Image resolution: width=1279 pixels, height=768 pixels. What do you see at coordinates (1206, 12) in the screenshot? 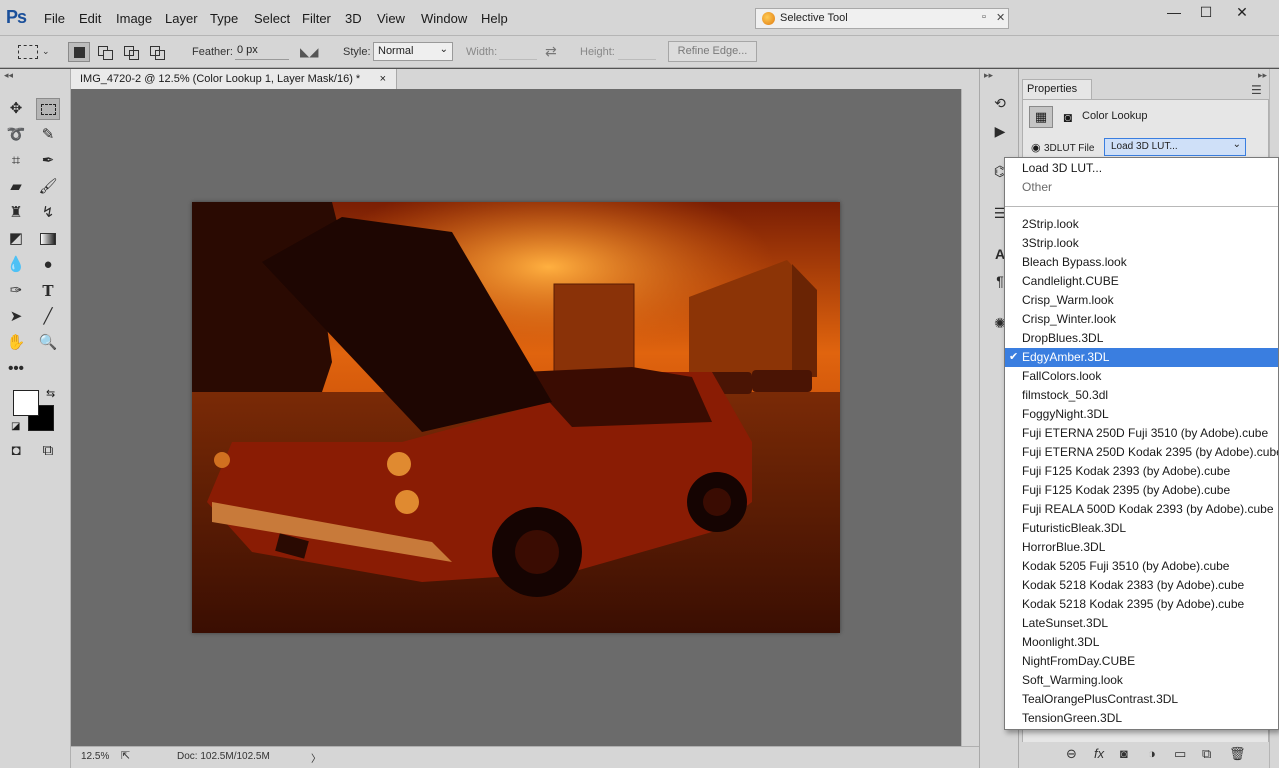
I see `maximize-window-button: ☐` at bounding box center [1206, 12].